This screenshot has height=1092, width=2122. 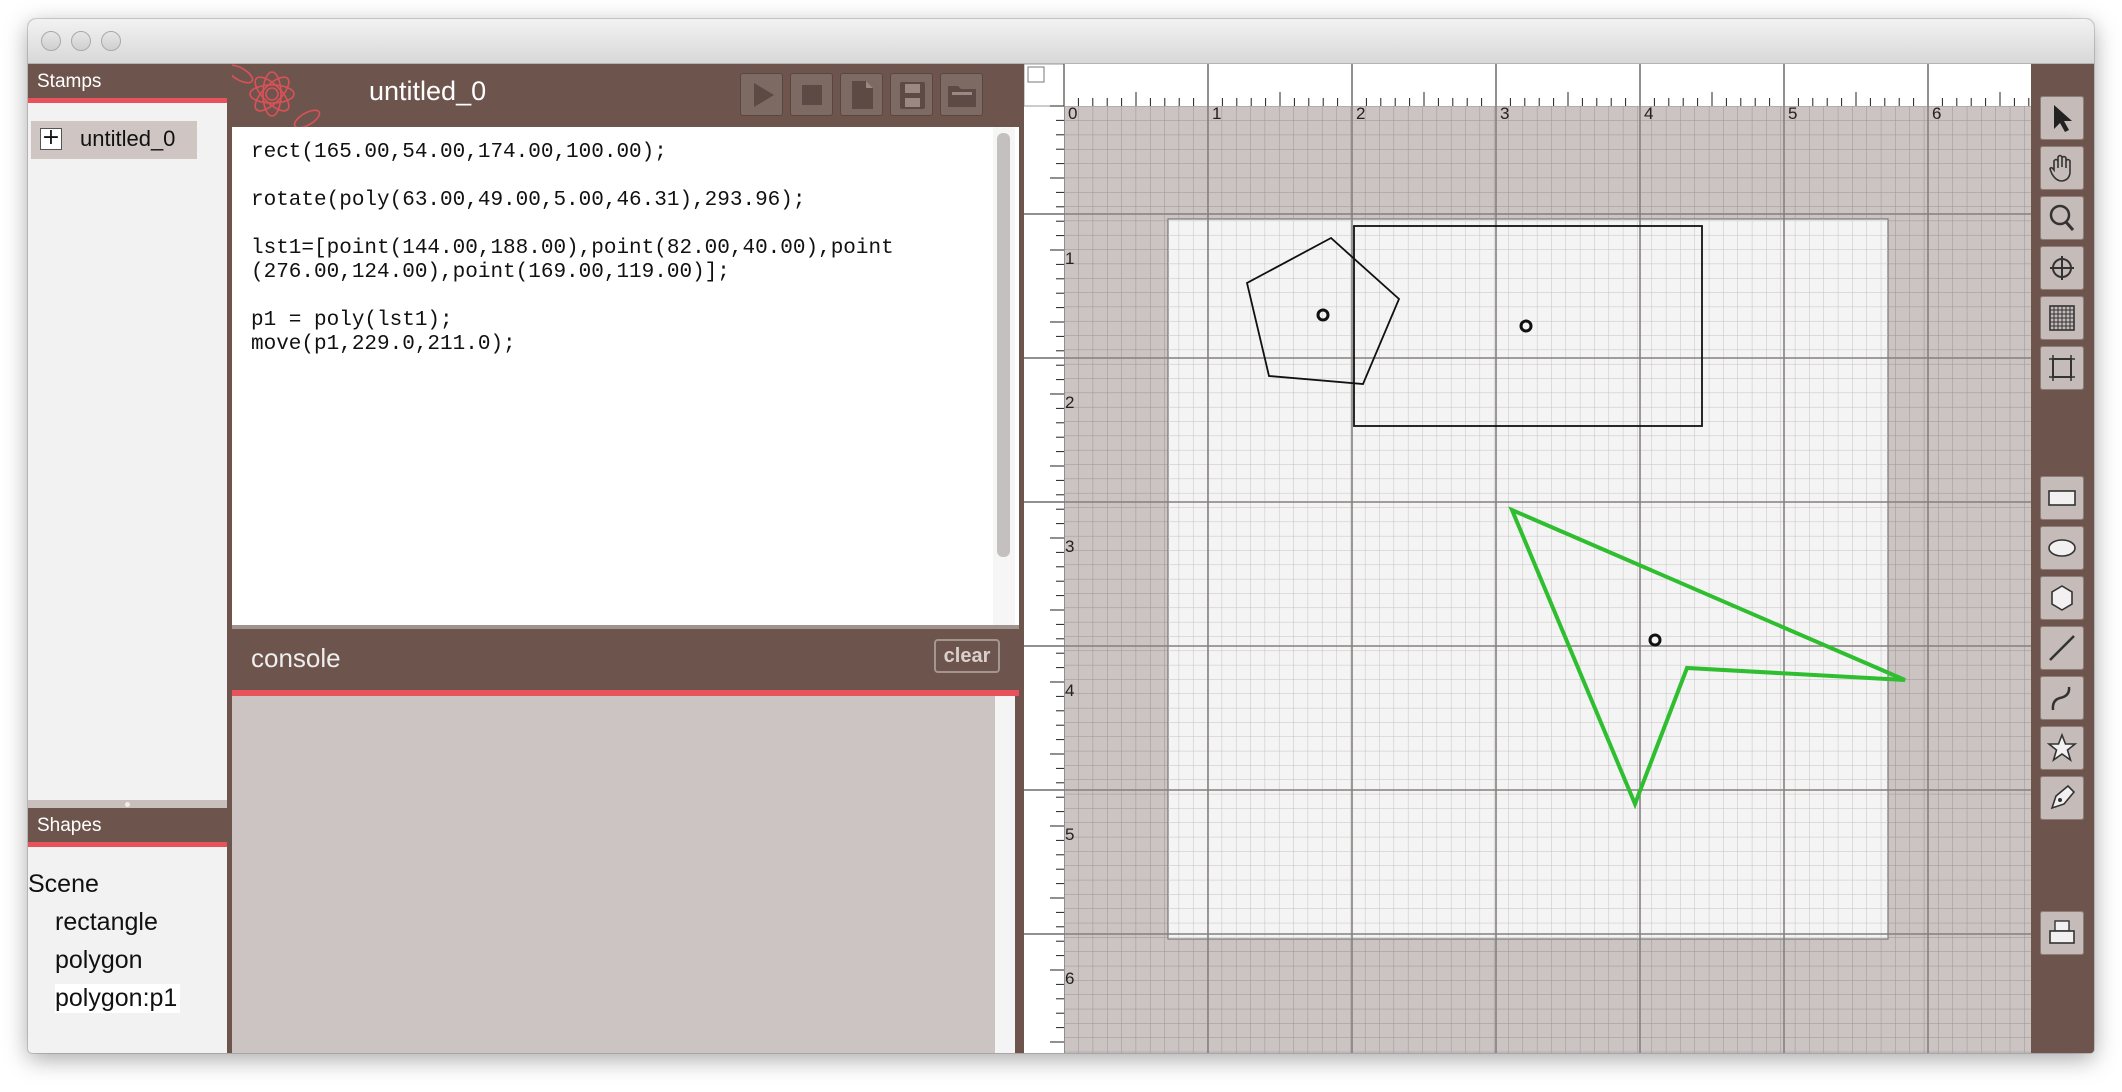 I want to click on stamp-item-untitled-0: + untitled_0, so click(x=114, y=140).